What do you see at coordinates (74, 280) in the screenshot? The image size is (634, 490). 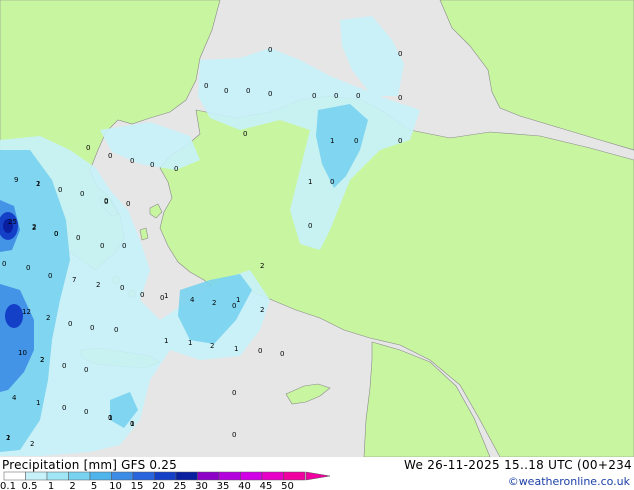 I see `point-value: 7` at bounding box center [74, 280].